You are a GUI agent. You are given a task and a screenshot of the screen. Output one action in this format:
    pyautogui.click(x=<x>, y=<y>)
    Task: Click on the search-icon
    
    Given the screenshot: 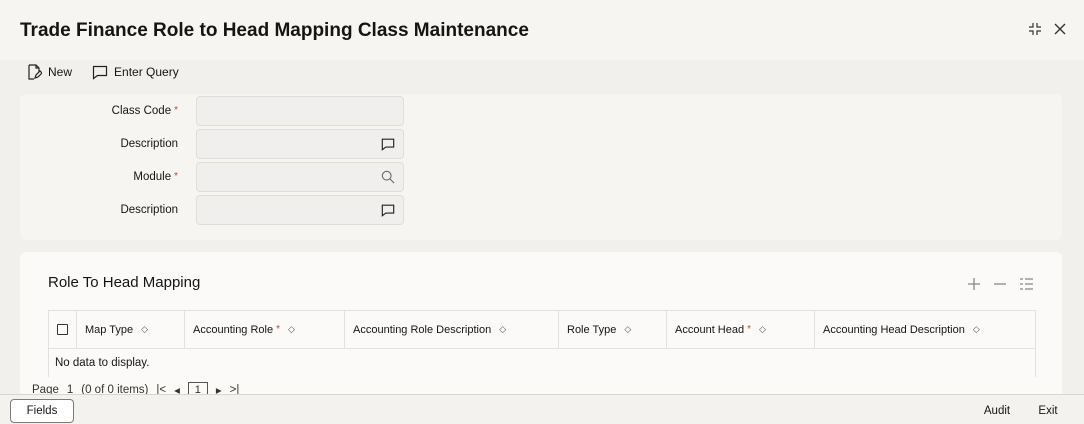 What is the action you would take?
    pyautogui.click(x=388, y=177)
    